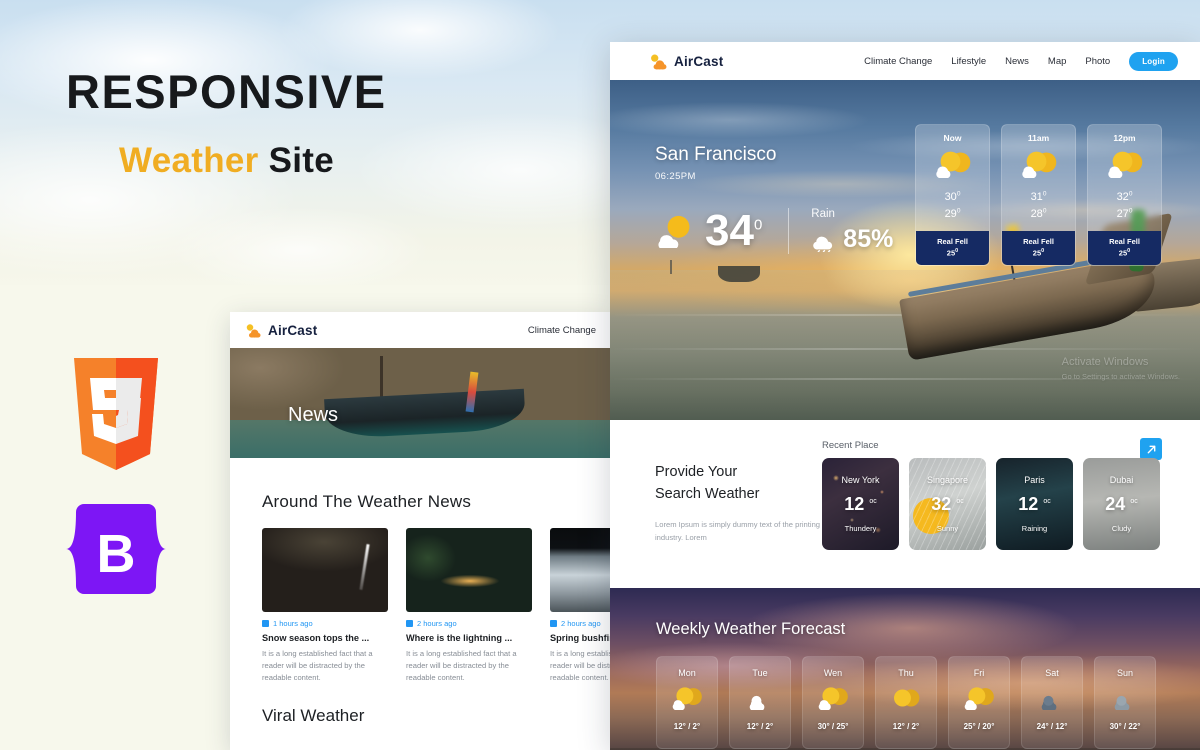 This screenshot has width=1200, height=750. What do you see at coordinates (789, 231) in the screenshot?
I see `divider` at bounding box center [789, 231].